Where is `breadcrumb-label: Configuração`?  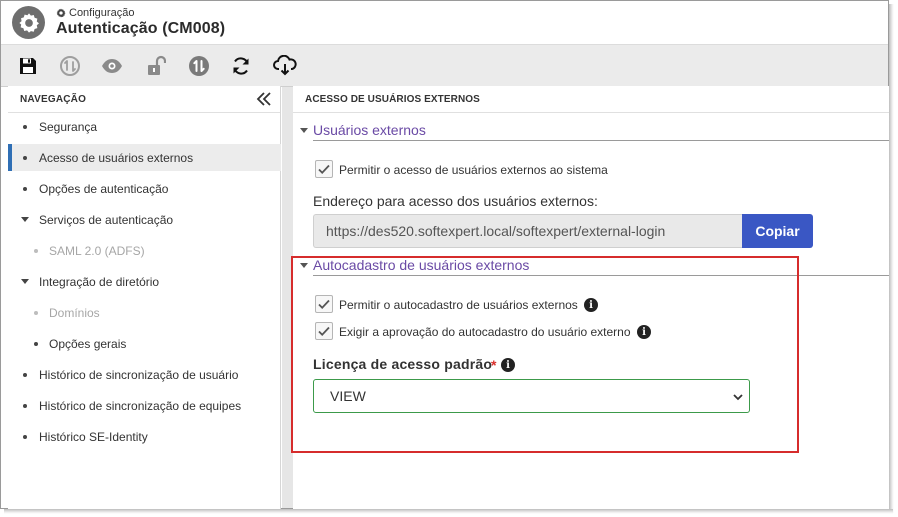 breadcrumb-label: Configuração is located at coordinates (102, 13).